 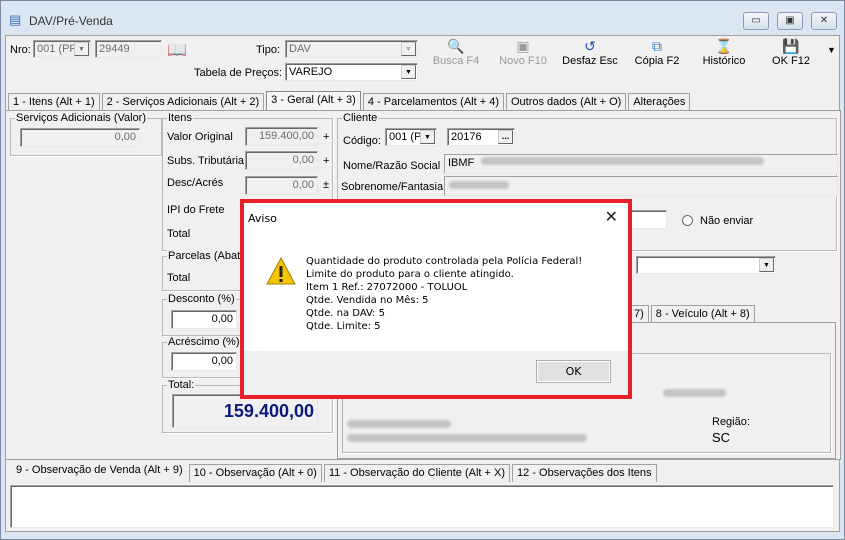 What do you see at coordinates (183, 102) in the screenshot?
I see `tab-servicos-adicionais: 2 - Serviços Adicionais (Alt + 2)` at bounding box center [183, 102].